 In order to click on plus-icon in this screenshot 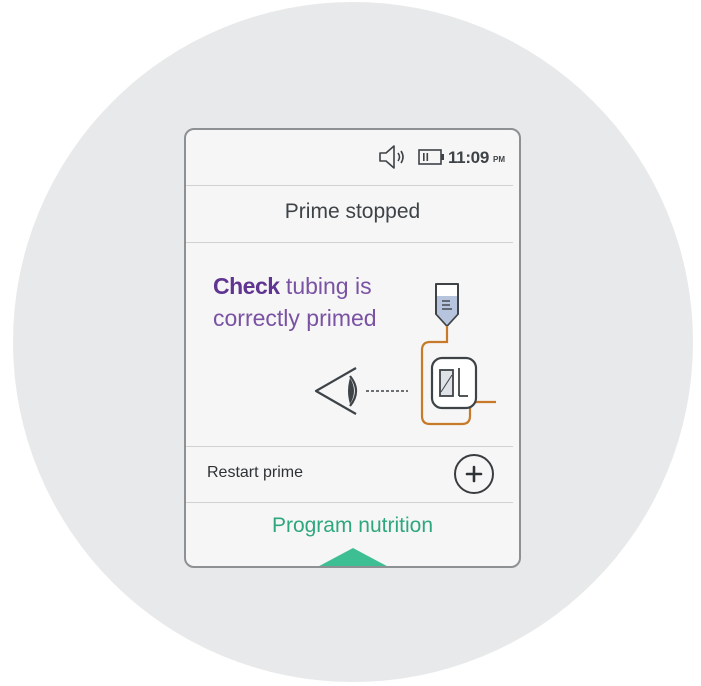, I will do `click(474, 474)`.